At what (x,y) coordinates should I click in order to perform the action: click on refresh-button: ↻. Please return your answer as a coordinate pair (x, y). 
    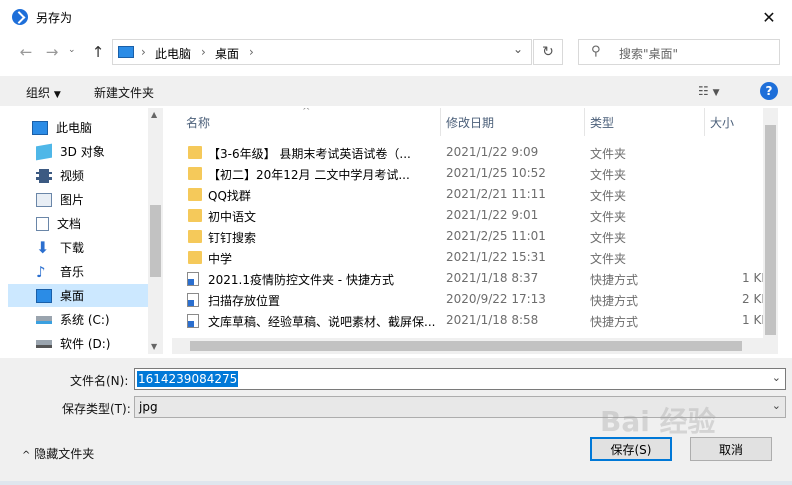
    Looking at the image, I should click on (548, 52).